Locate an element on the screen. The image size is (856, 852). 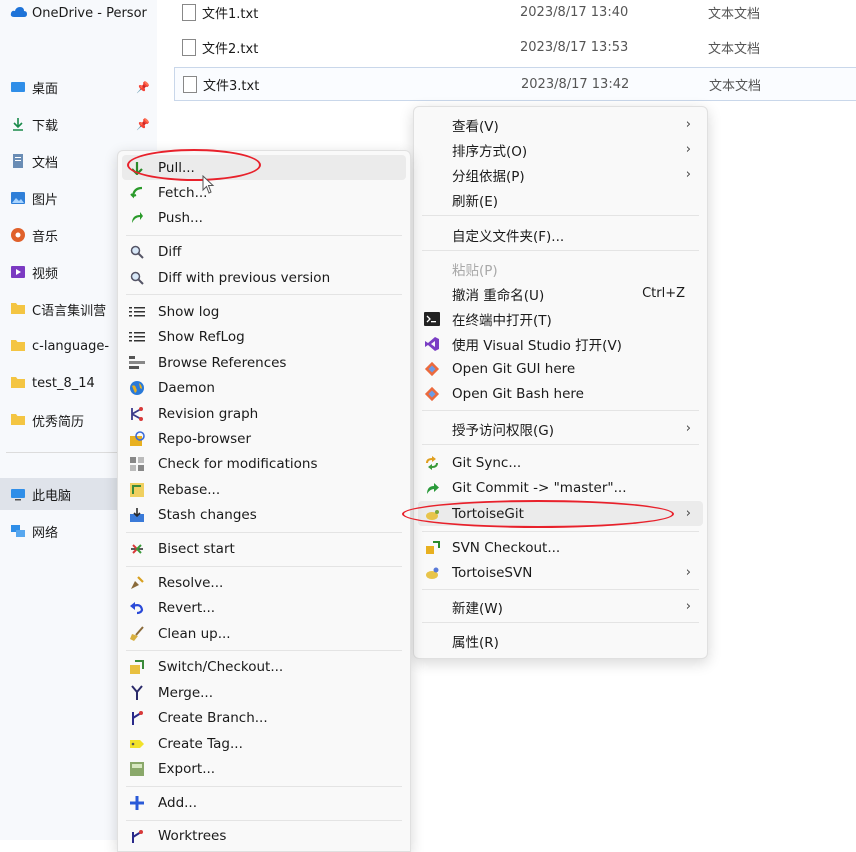
menu-item-sort: 排序方式(O) › is located at coordinates (560, 149).